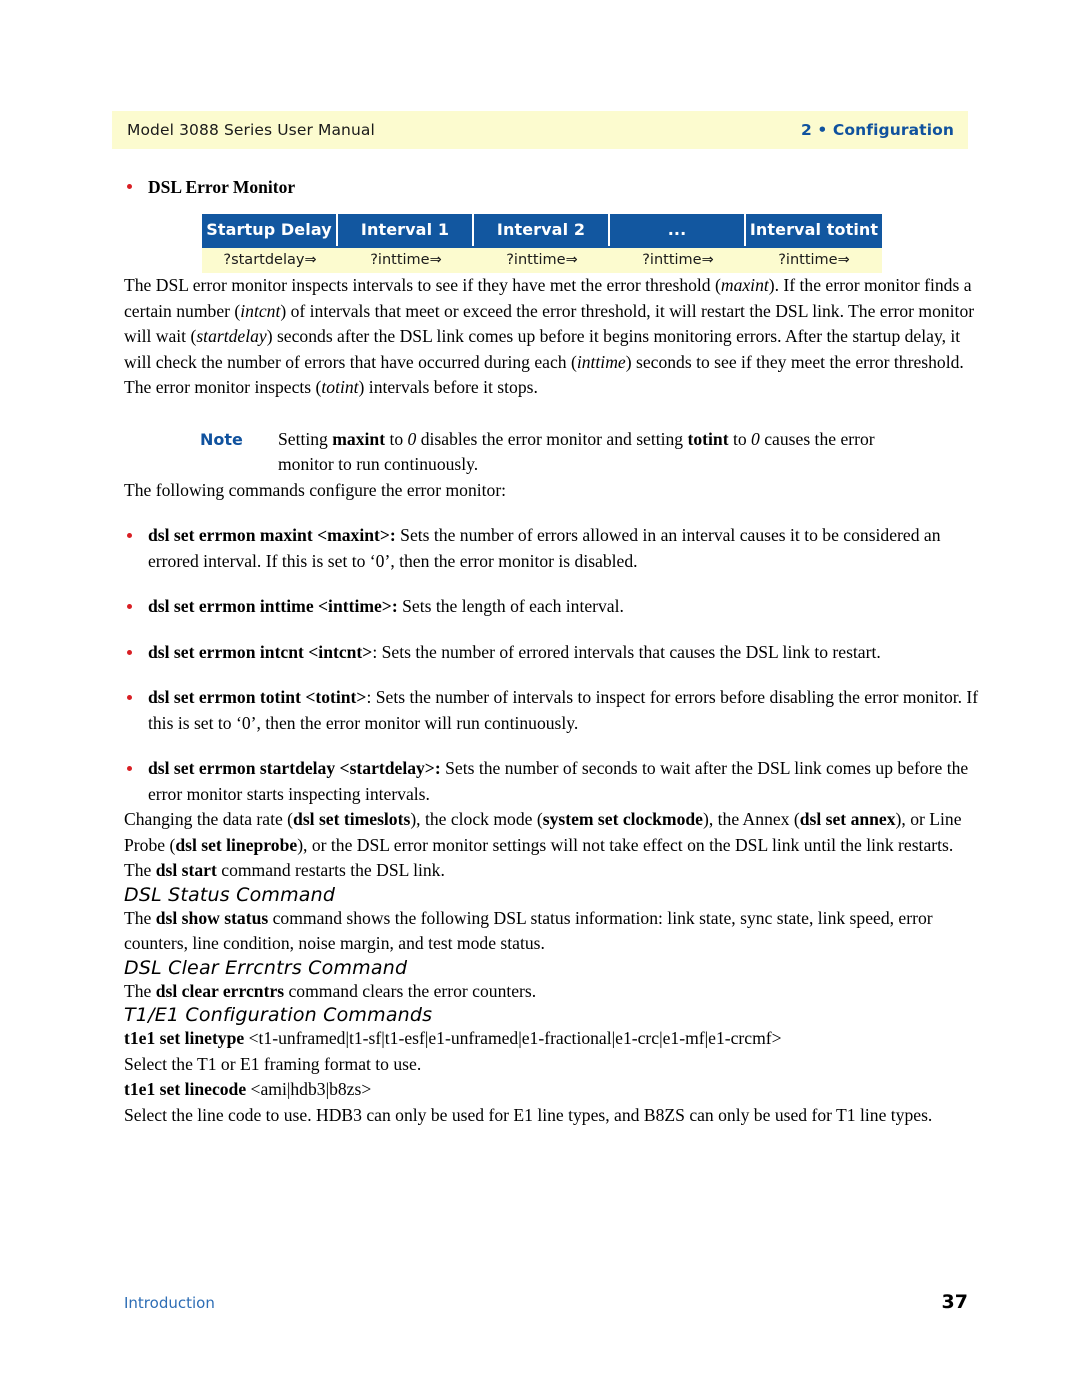  I want to click on cmd-t1e1-set-linecode: t1e1 set linecode, so click(185, 1089).